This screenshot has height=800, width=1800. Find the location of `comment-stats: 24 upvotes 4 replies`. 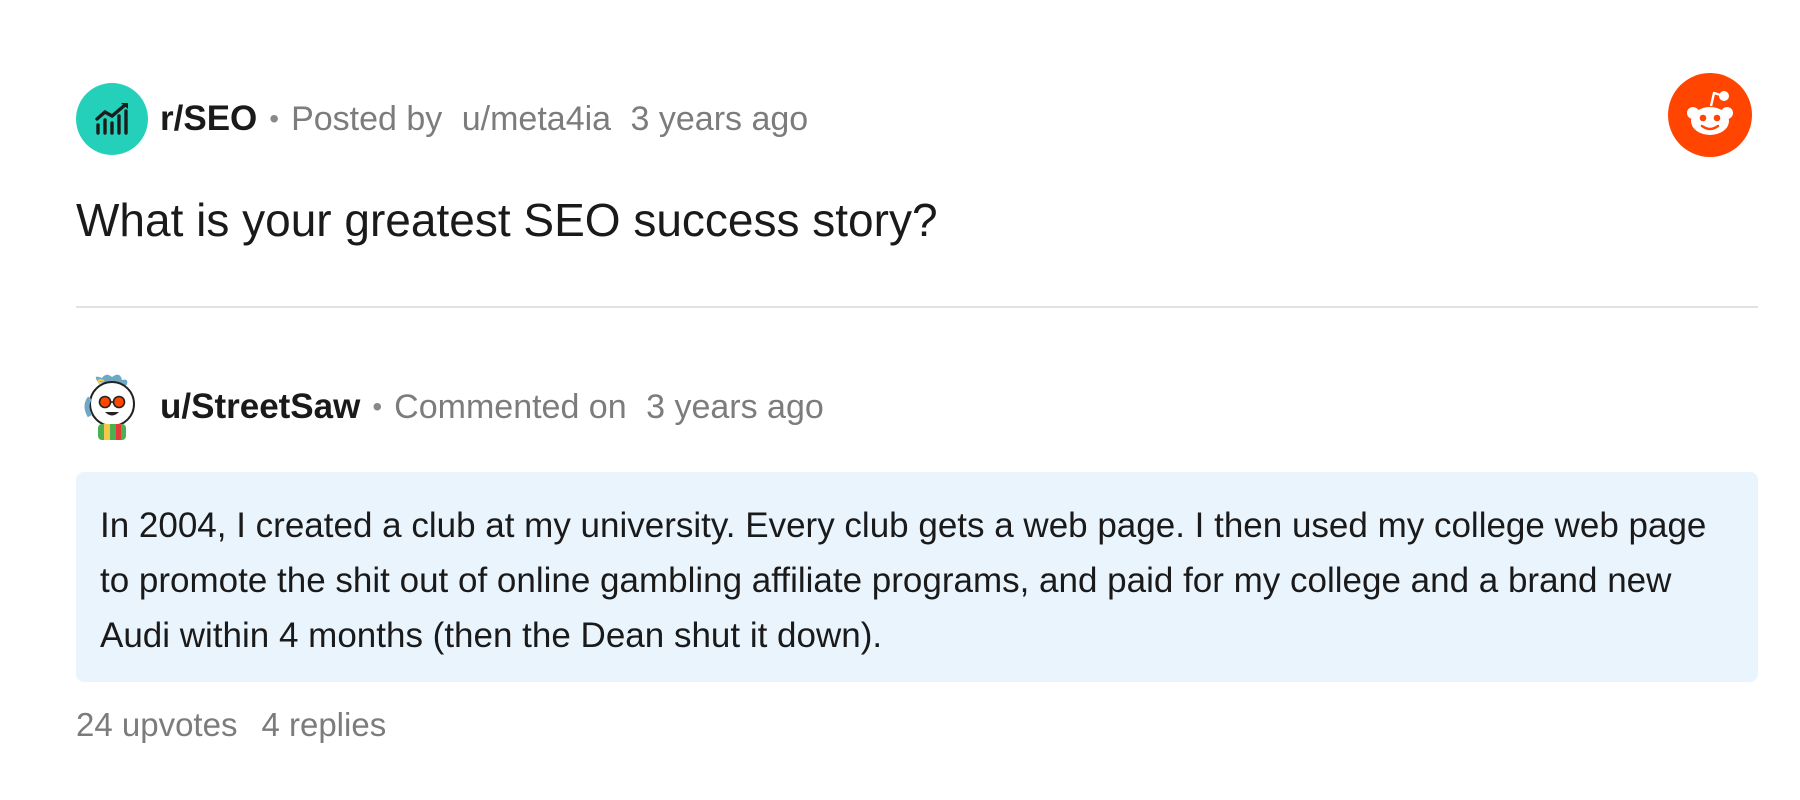

comment-stats: 24 upvotes 4 replies is located at coordinates (231, 725).